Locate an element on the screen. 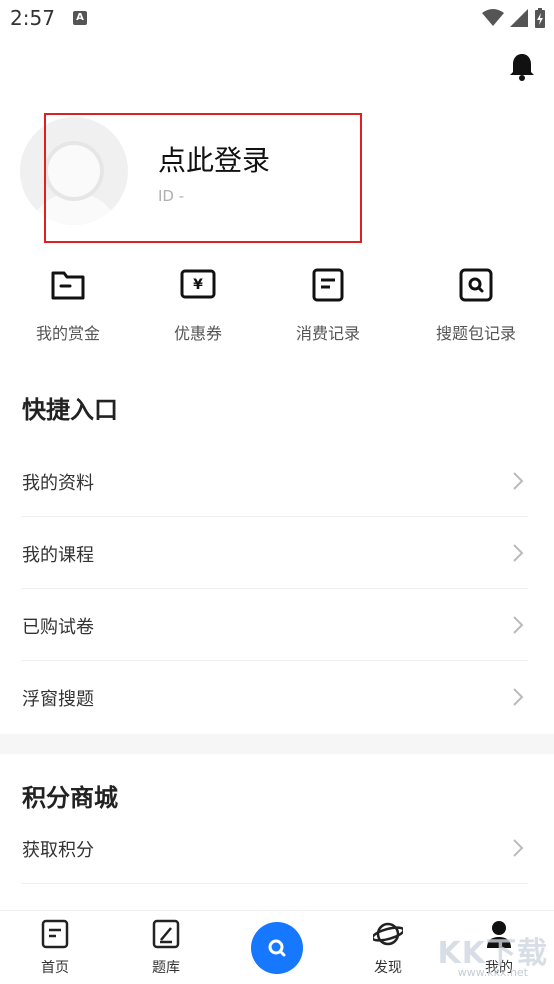 Image resolution: width=554 pixels, height=984 pixels. quick-action-label: 我的赏金 is located at coordinates (67, 333).